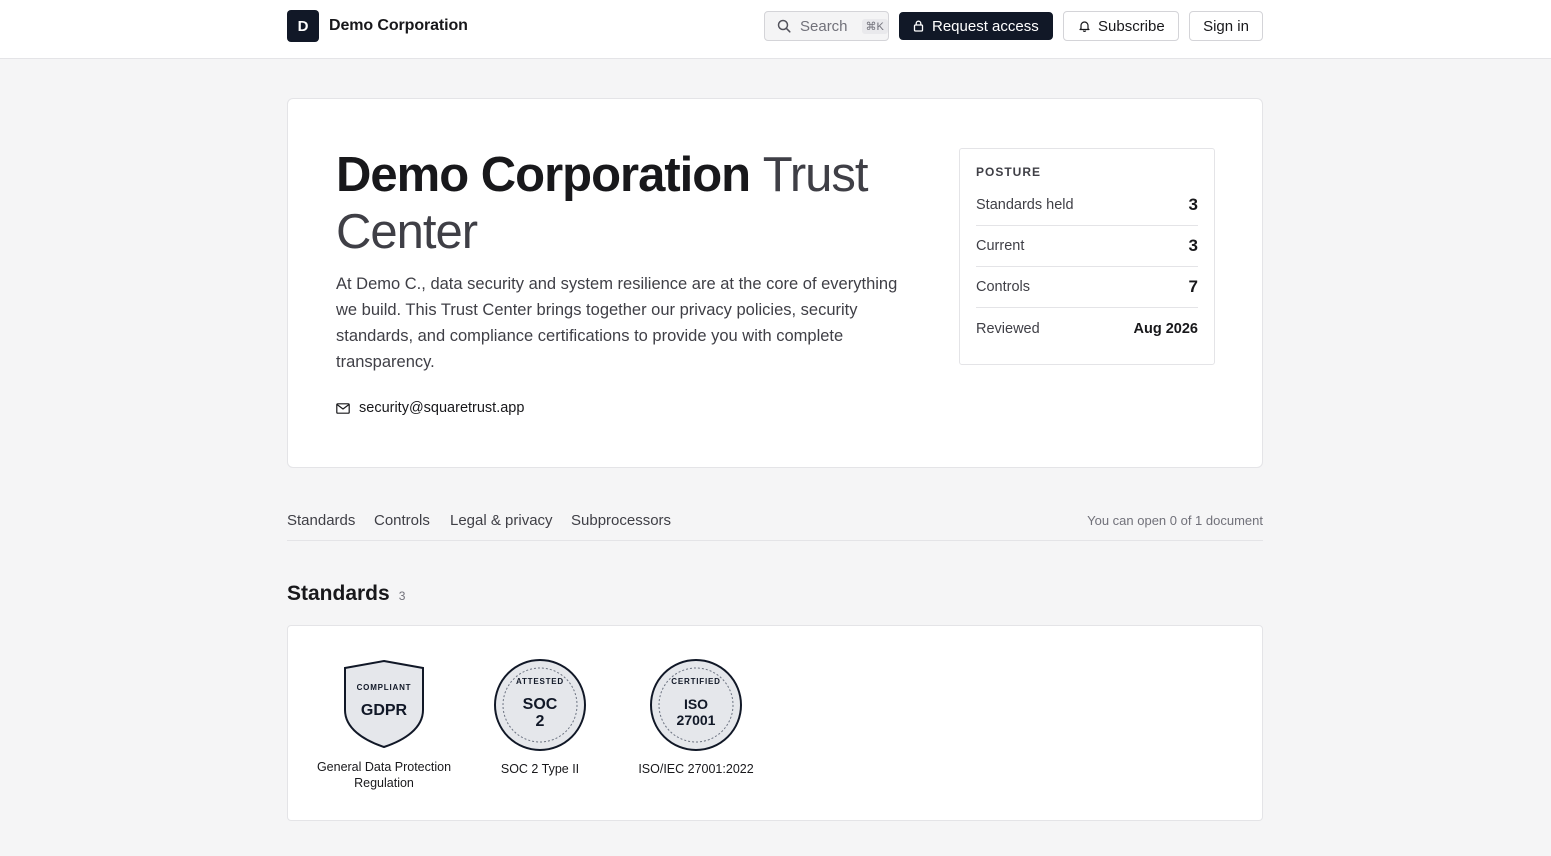 This screenshot has width=1551, height=856. Describe the element at coordinates (1087, 246) in the screenshot. I see `posture-row-current: Current 3` at that location.